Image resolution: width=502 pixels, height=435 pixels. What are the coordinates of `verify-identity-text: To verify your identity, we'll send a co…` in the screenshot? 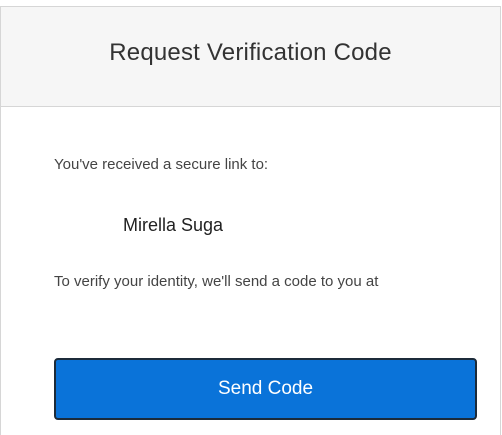 It's located at (216, 281).